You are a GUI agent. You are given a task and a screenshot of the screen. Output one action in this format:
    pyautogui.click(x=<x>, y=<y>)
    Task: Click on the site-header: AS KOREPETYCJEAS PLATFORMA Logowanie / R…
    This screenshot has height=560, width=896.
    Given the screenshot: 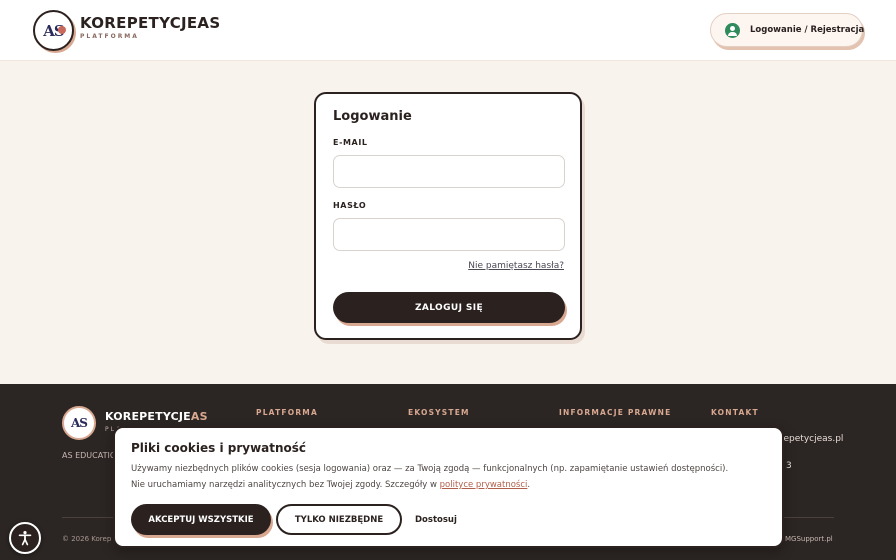 What is the action you would take?
    pyautogui.click(x=448, y=30)
    